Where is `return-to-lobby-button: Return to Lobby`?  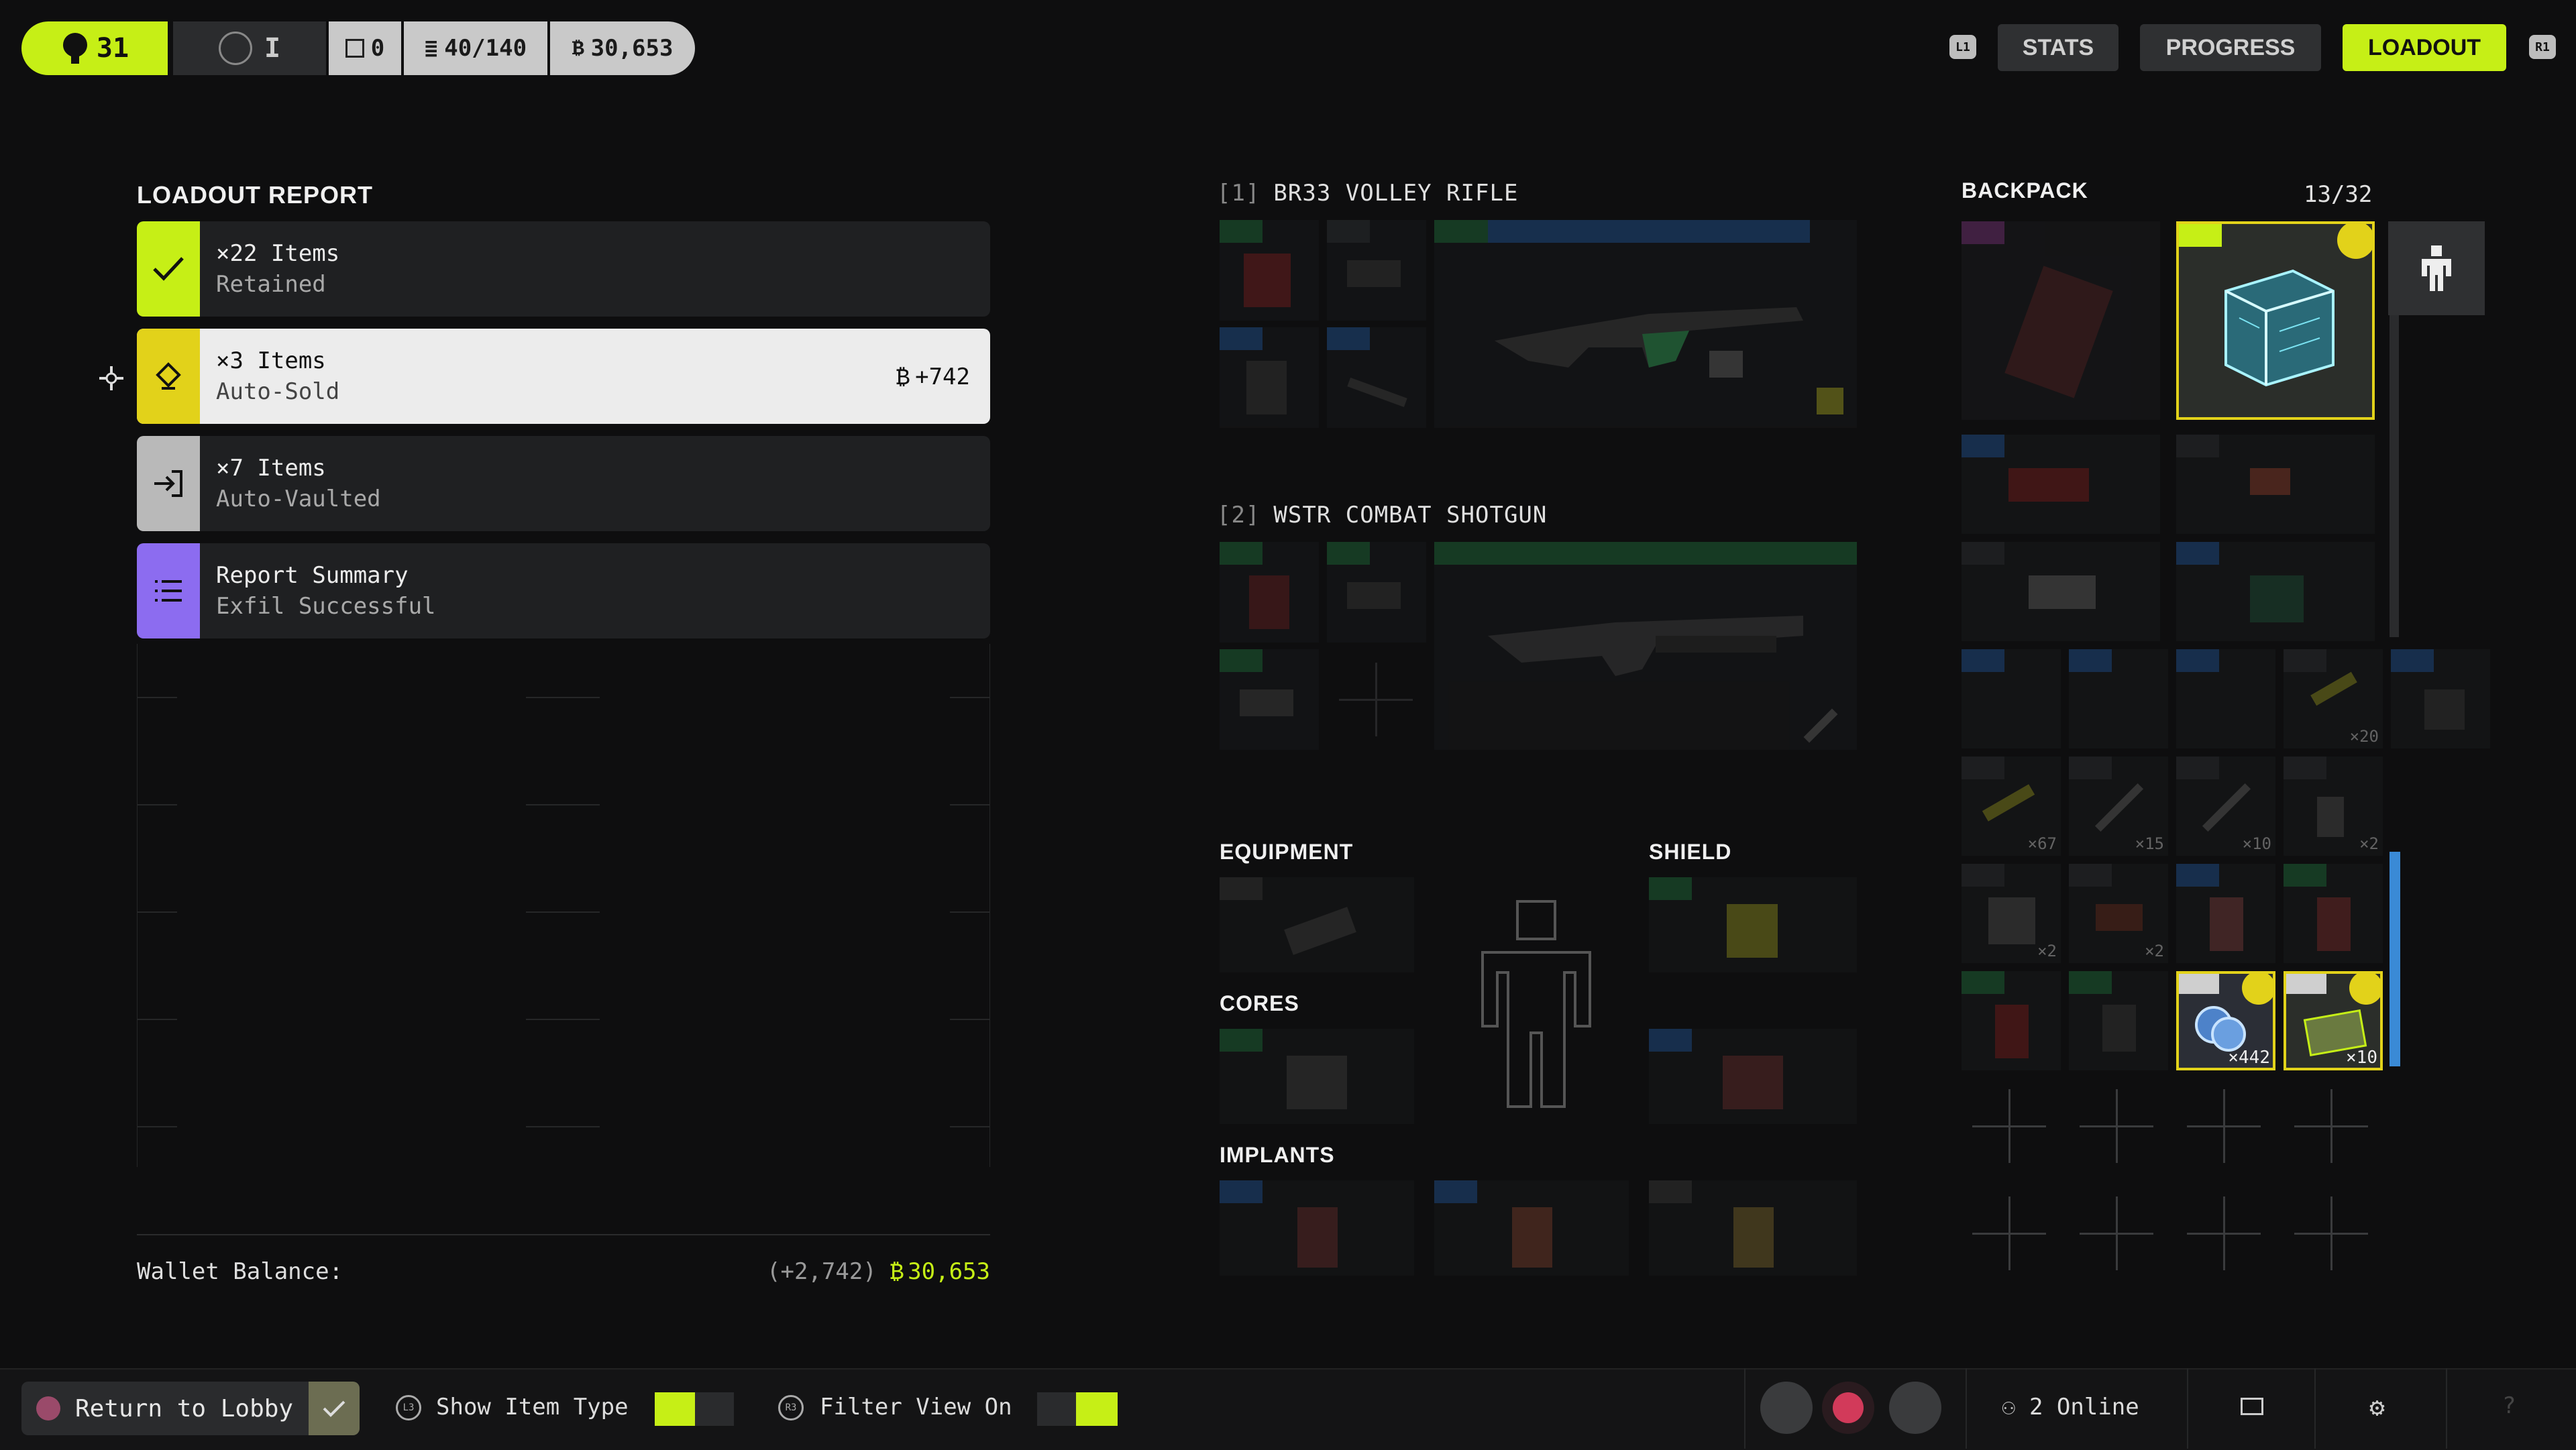
return-to-lobby-button: Return to Lobby is located at coordinates (190, 1408).